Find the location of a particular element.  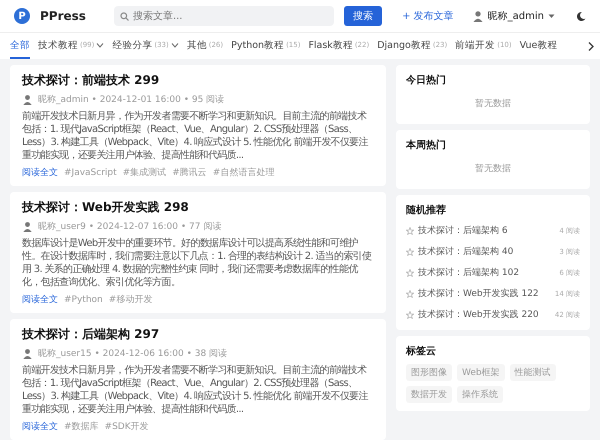

chevron-right-icon is located at coordinates (591, 46).